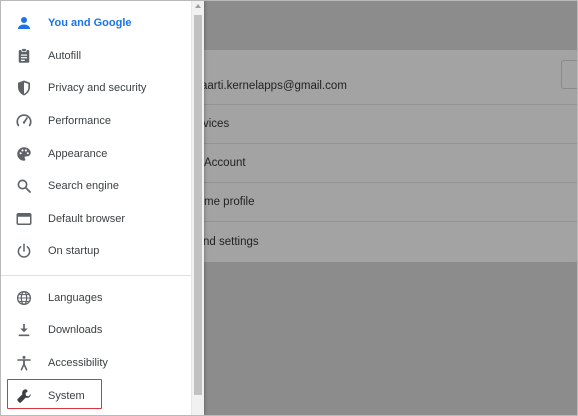 The width and height of the screenshot is (578, 416). I want to click on nav-item-downloads: Downloads, so click(96, 330).